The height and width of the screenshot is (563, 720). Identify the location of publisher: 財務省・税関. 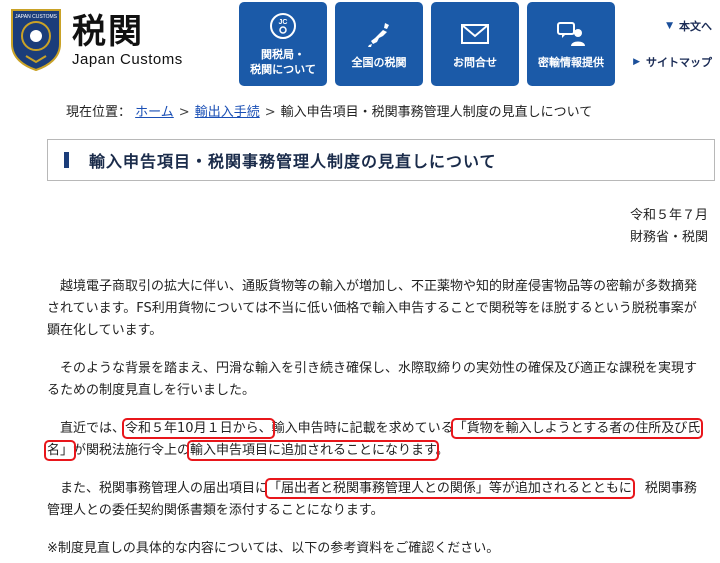
(668, 237).